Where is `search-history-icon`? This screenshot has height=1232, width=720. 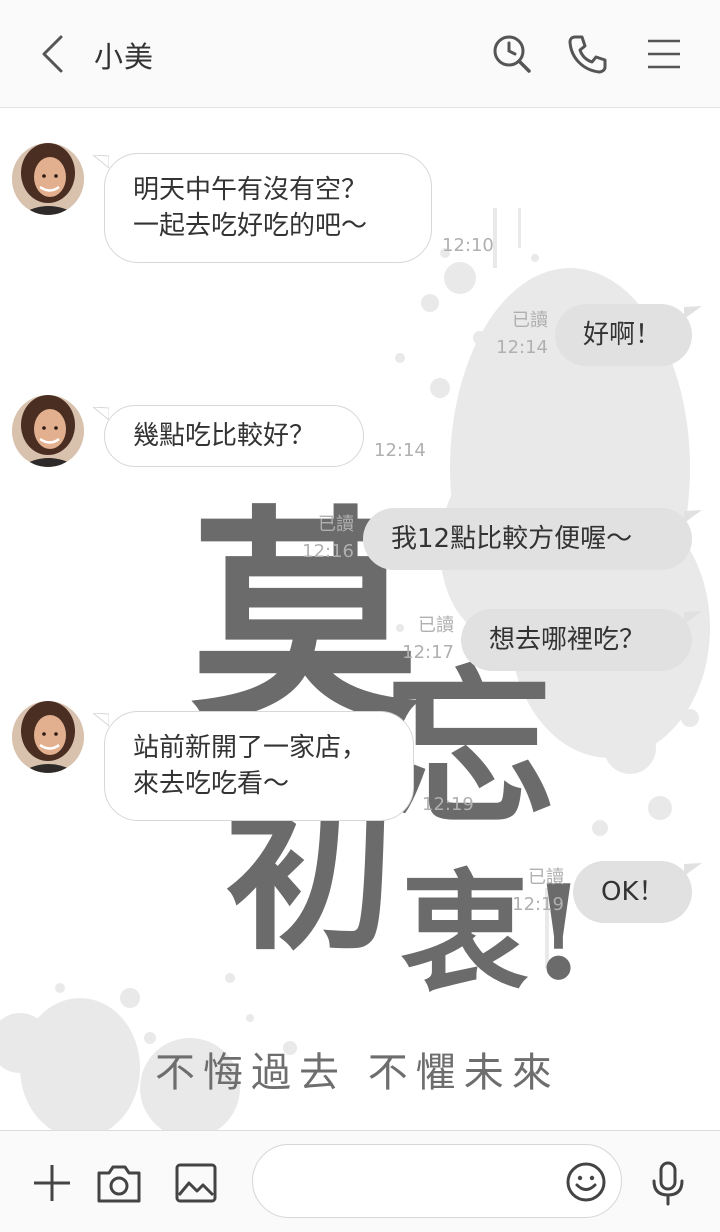
search-history-icon is located at coordinates (512, 54).